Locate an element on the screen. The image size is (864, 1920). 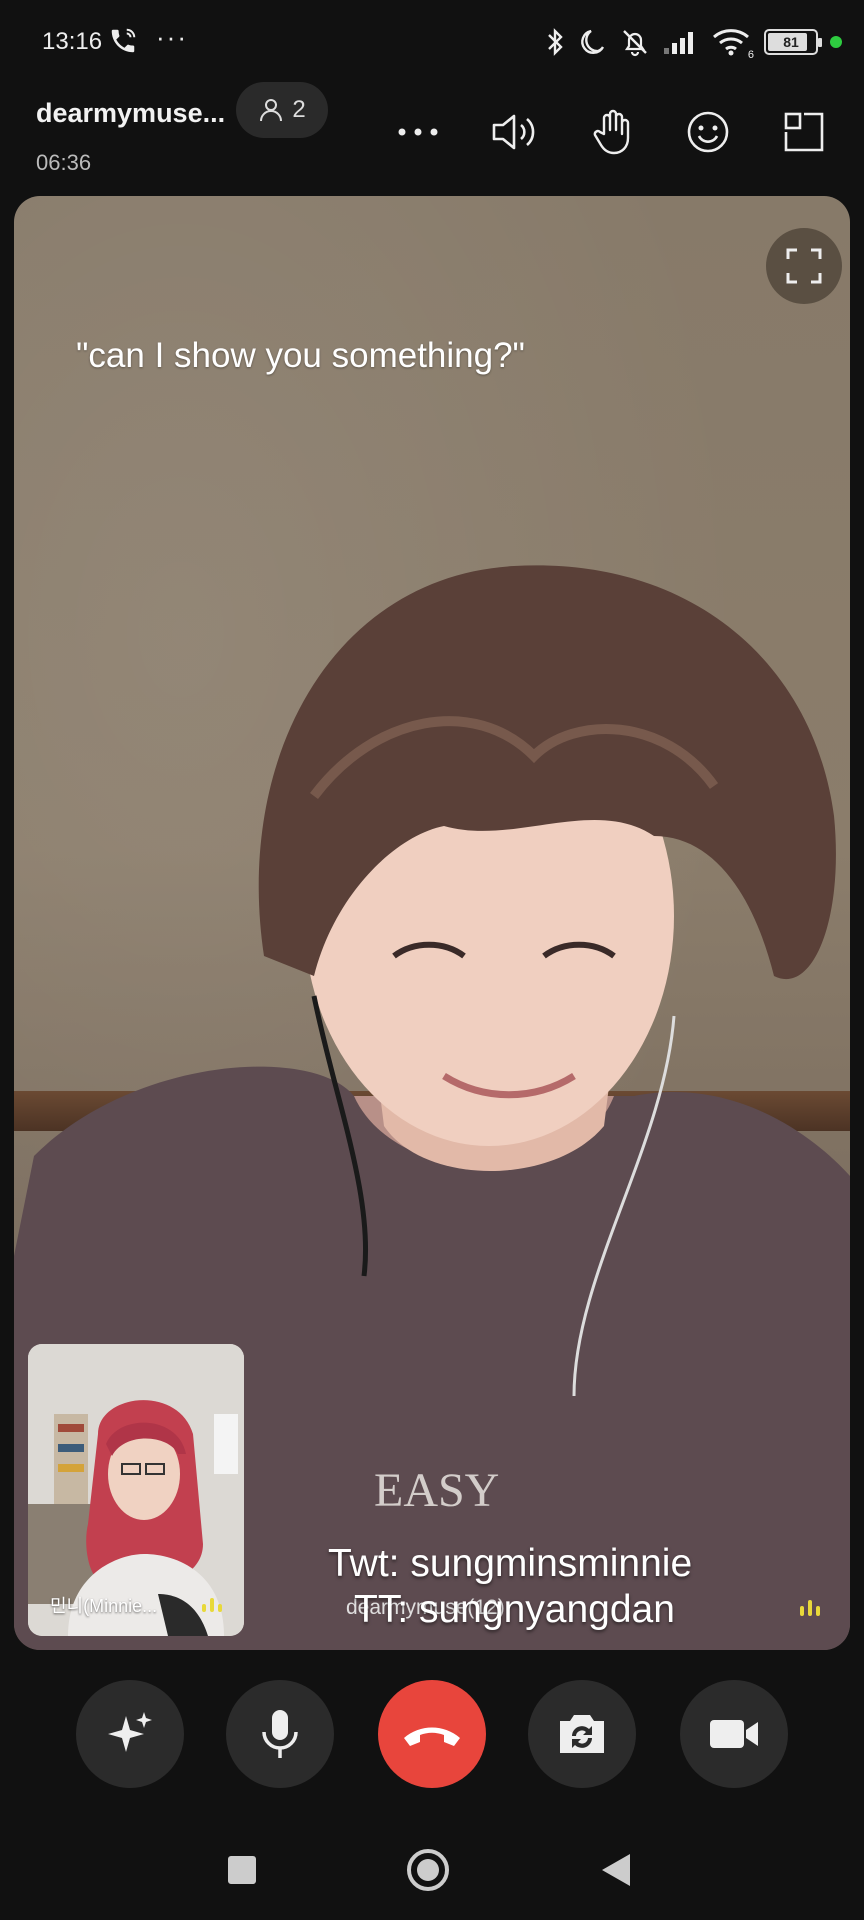
twitter-handle-overlay: Twt: sungminsminnie is located at coordinates (510, 1563).